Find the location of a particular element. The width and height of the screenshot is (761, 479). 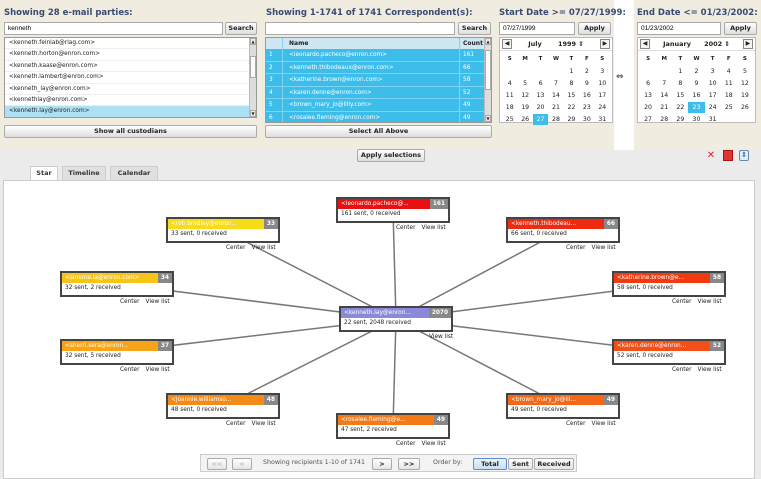

node-stats: 32 sent, 2 received is located at coordinates (93, 288).